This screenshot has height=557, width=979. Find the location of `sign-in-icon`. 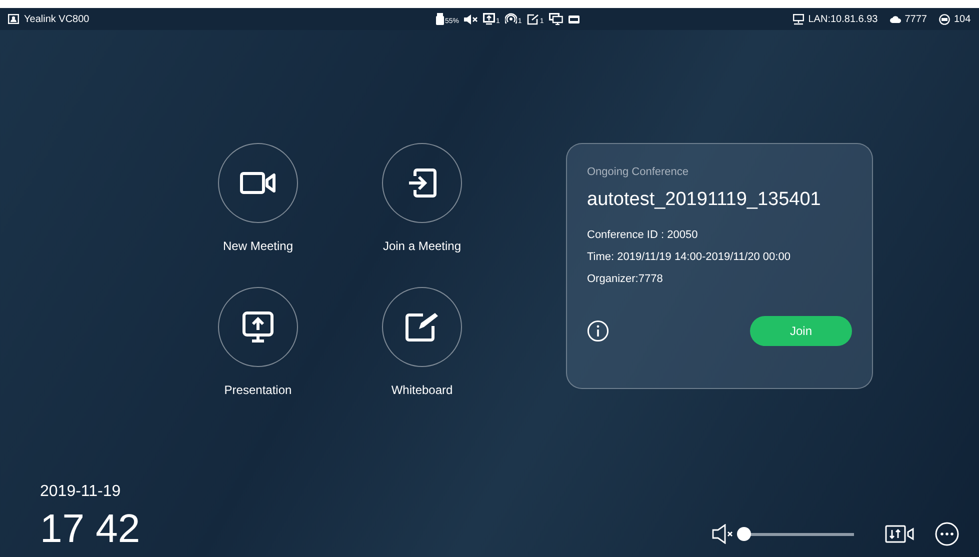

sign-in-icon is located at coordinates (422, 183).